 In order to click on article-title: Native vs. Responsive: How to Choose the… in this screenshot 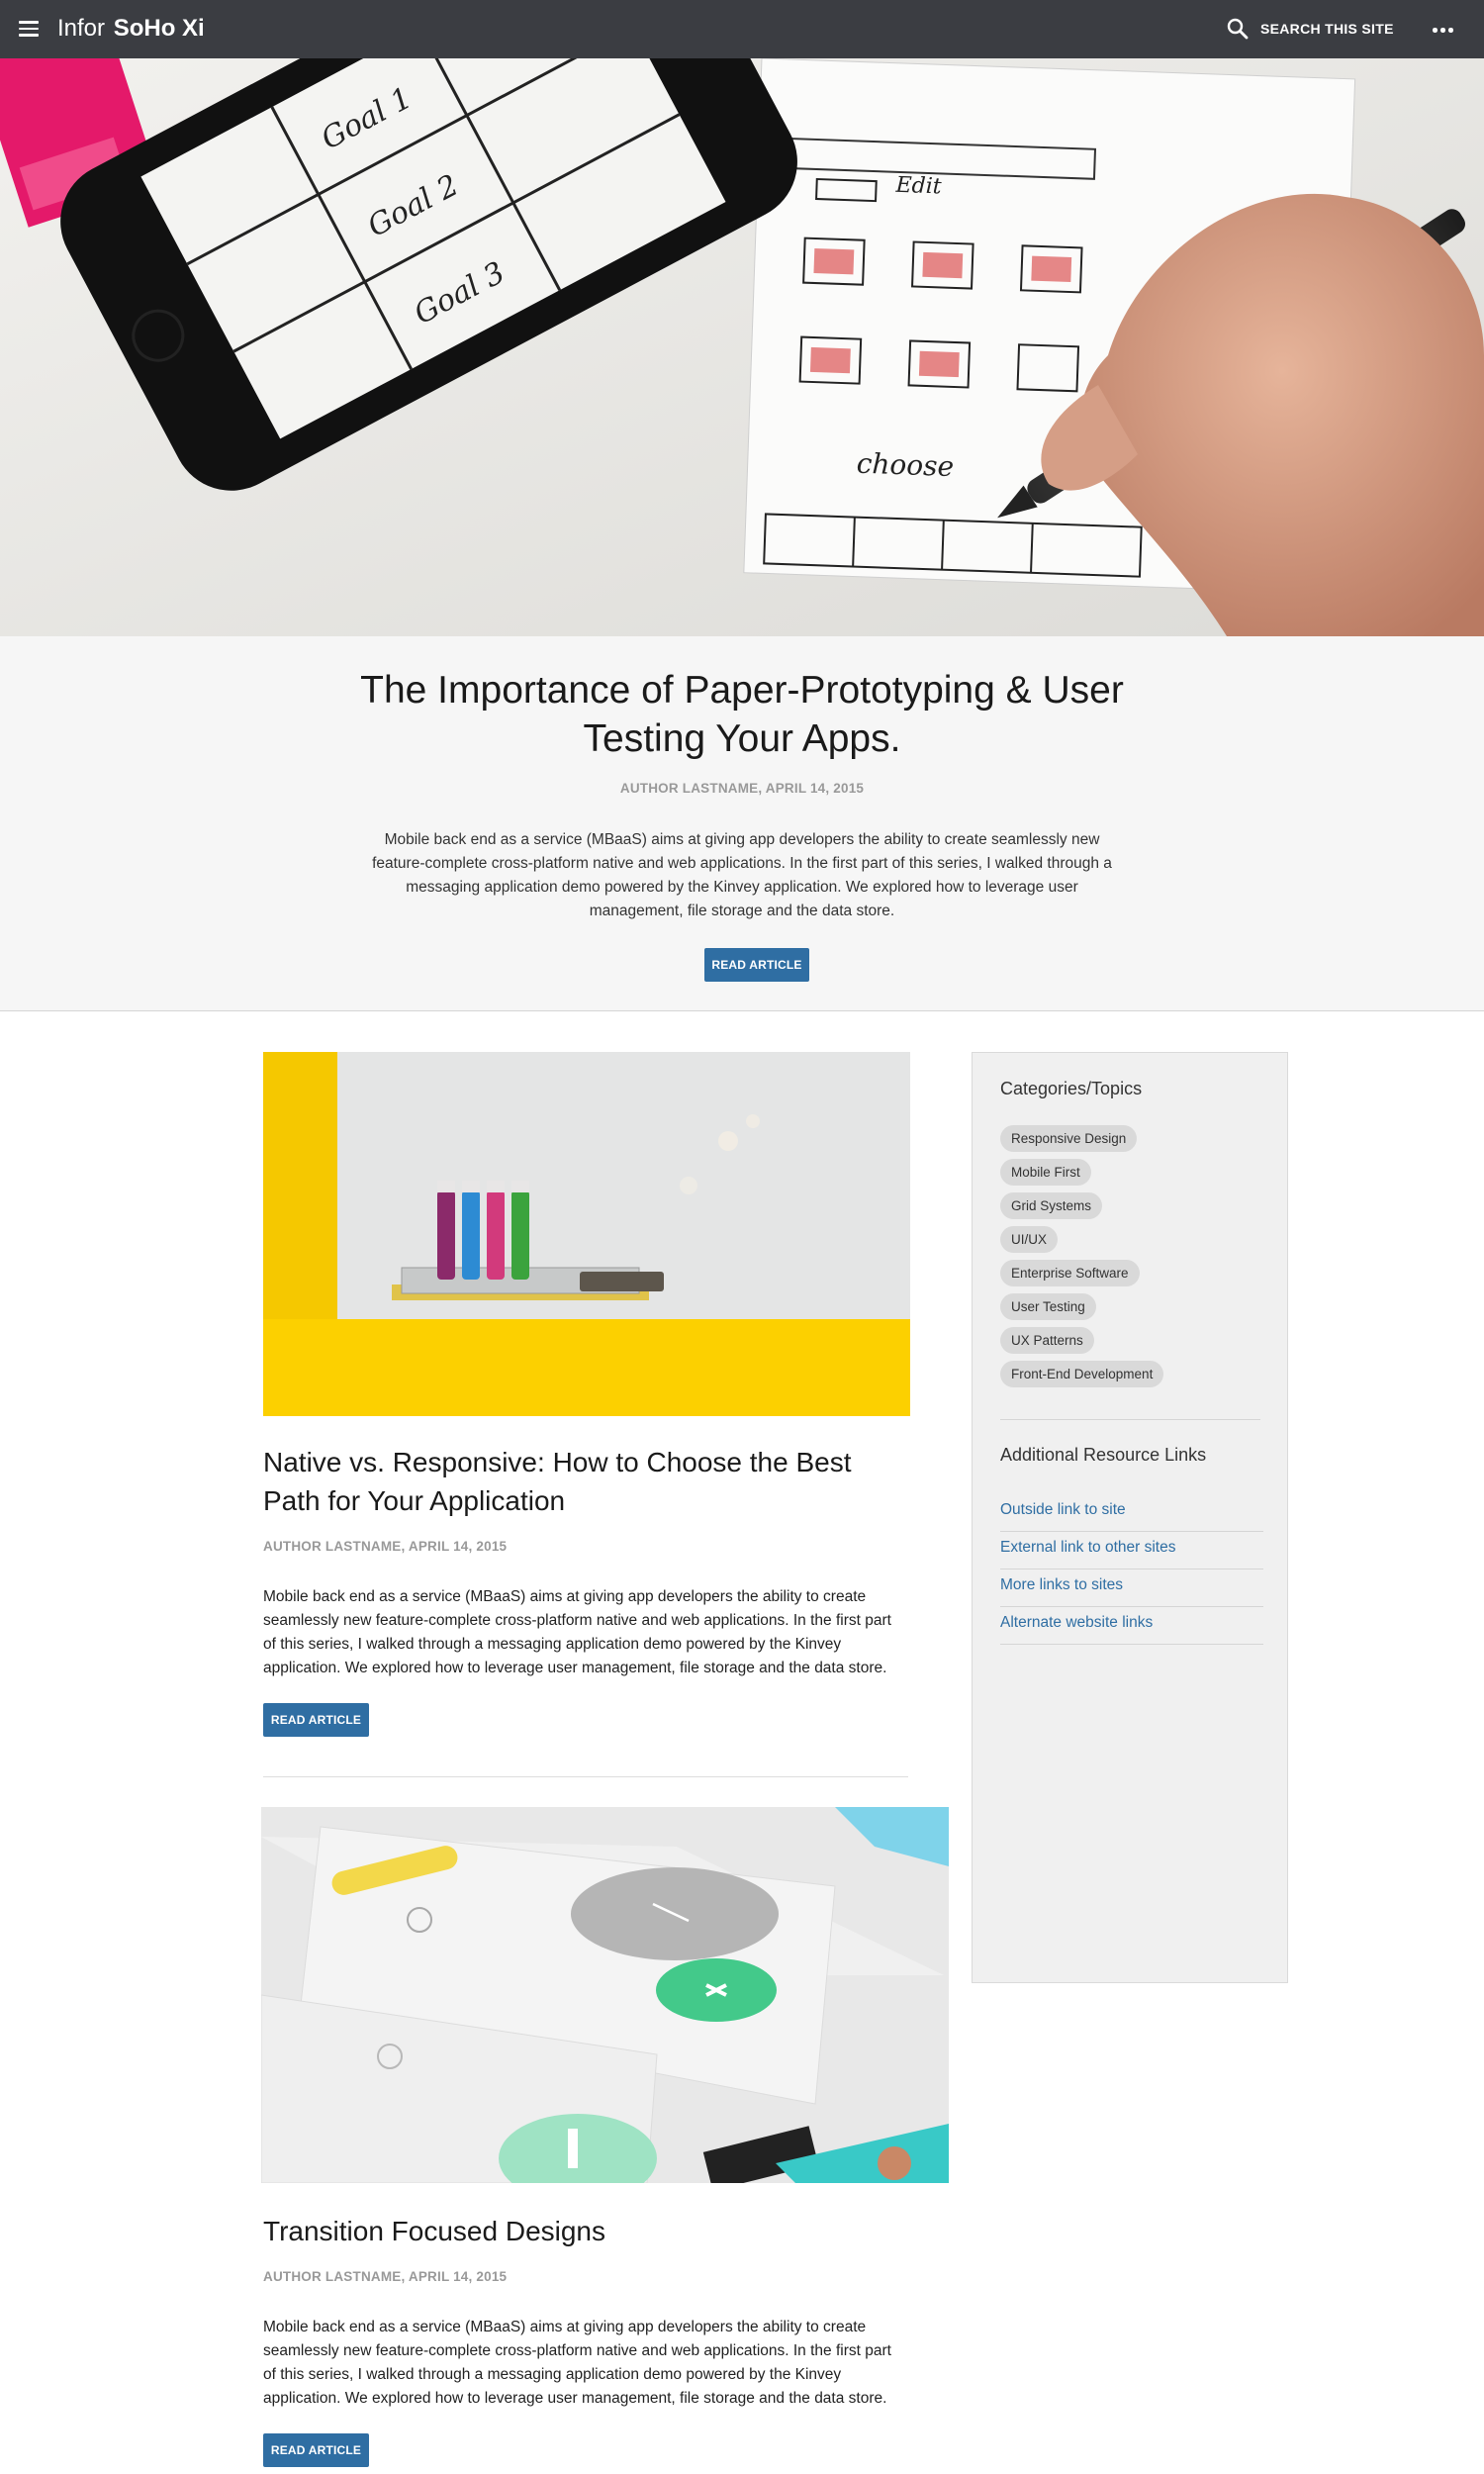, I will do `click(579, 1481)`.